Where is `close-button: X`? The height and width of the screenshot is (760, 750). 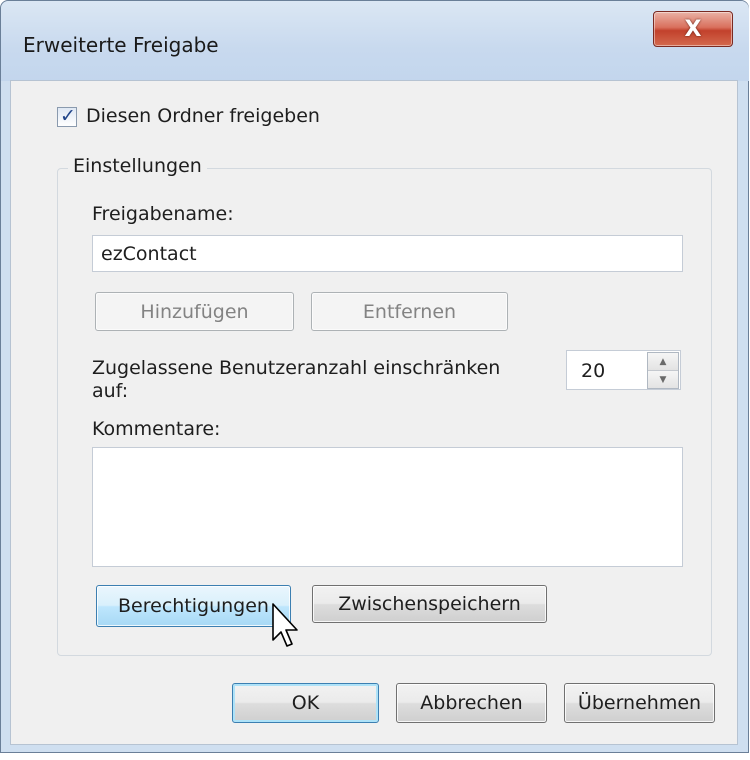
close-button: X is located at coordinates (693, 29).